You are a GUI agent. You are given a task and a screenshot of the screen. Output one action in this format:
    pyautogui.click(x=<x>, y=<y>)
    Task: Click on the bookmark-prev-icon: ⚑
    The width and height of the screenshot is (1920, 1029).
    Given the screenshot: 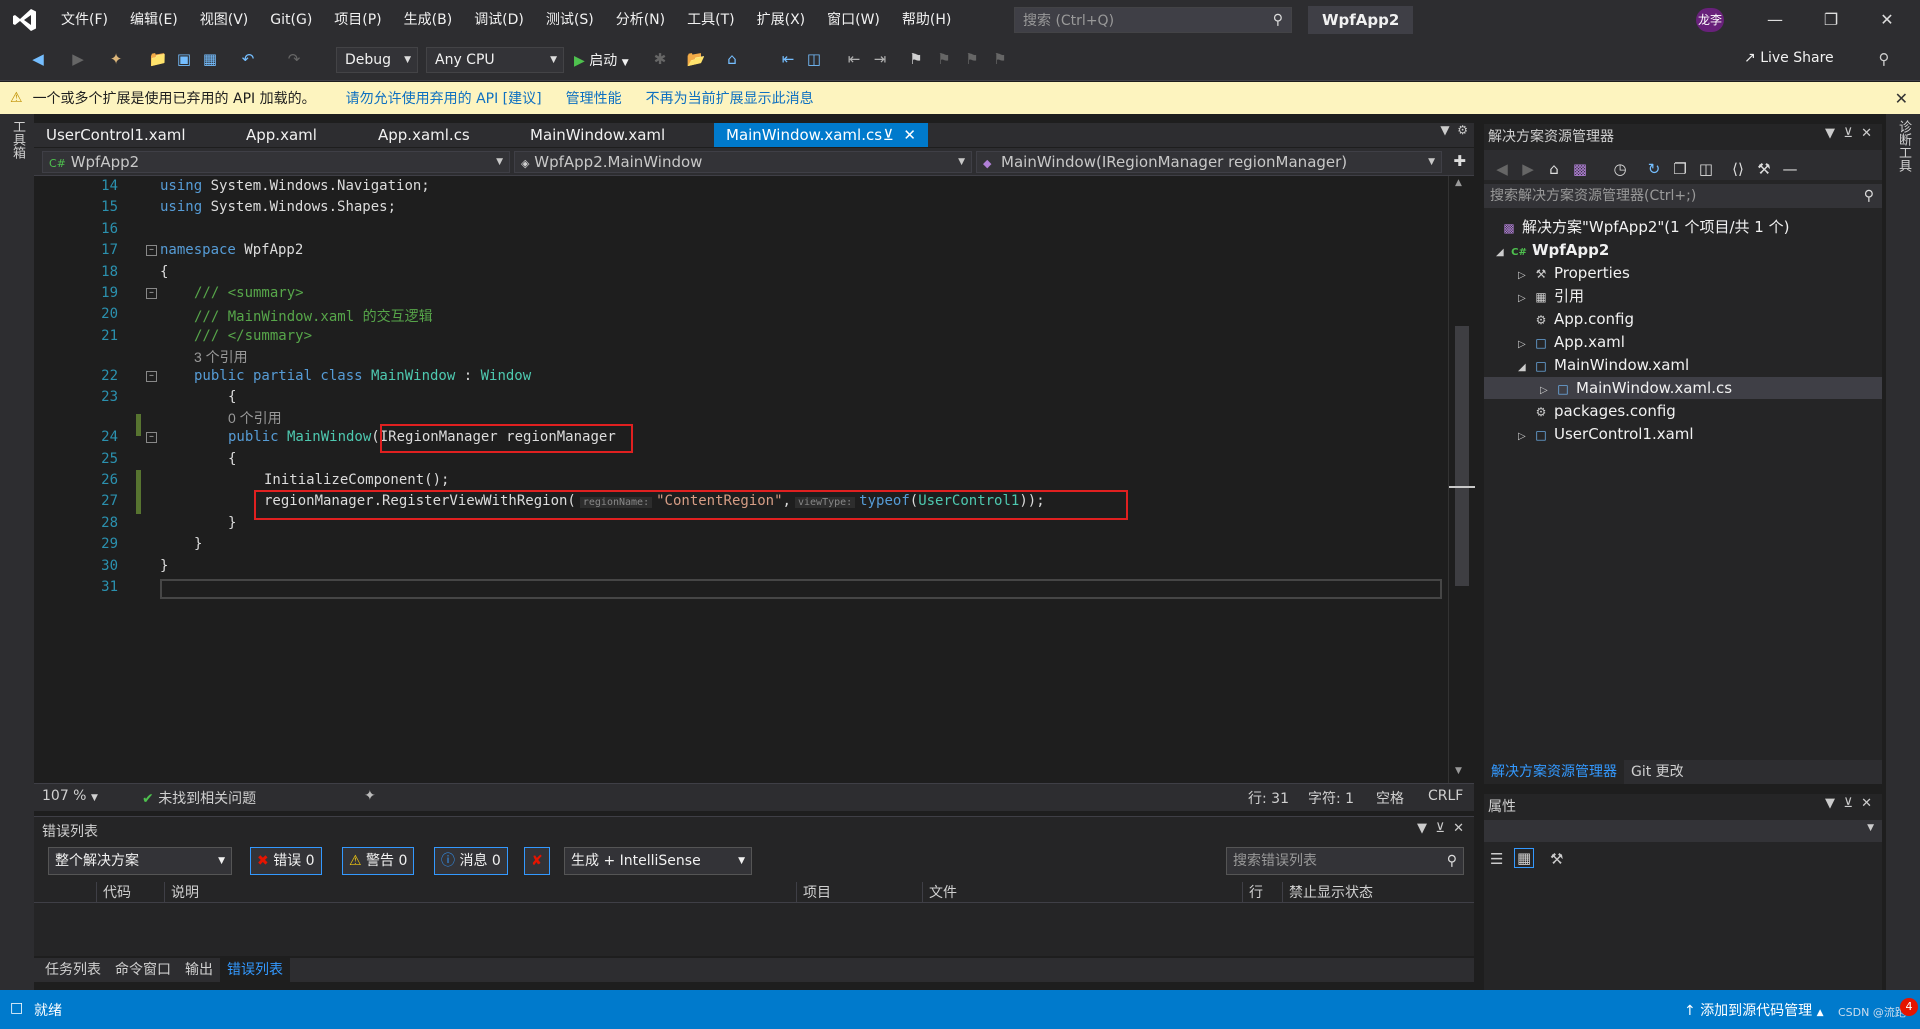 What is the action you would take?
    pyautogui.click(x=944, y=59)
    